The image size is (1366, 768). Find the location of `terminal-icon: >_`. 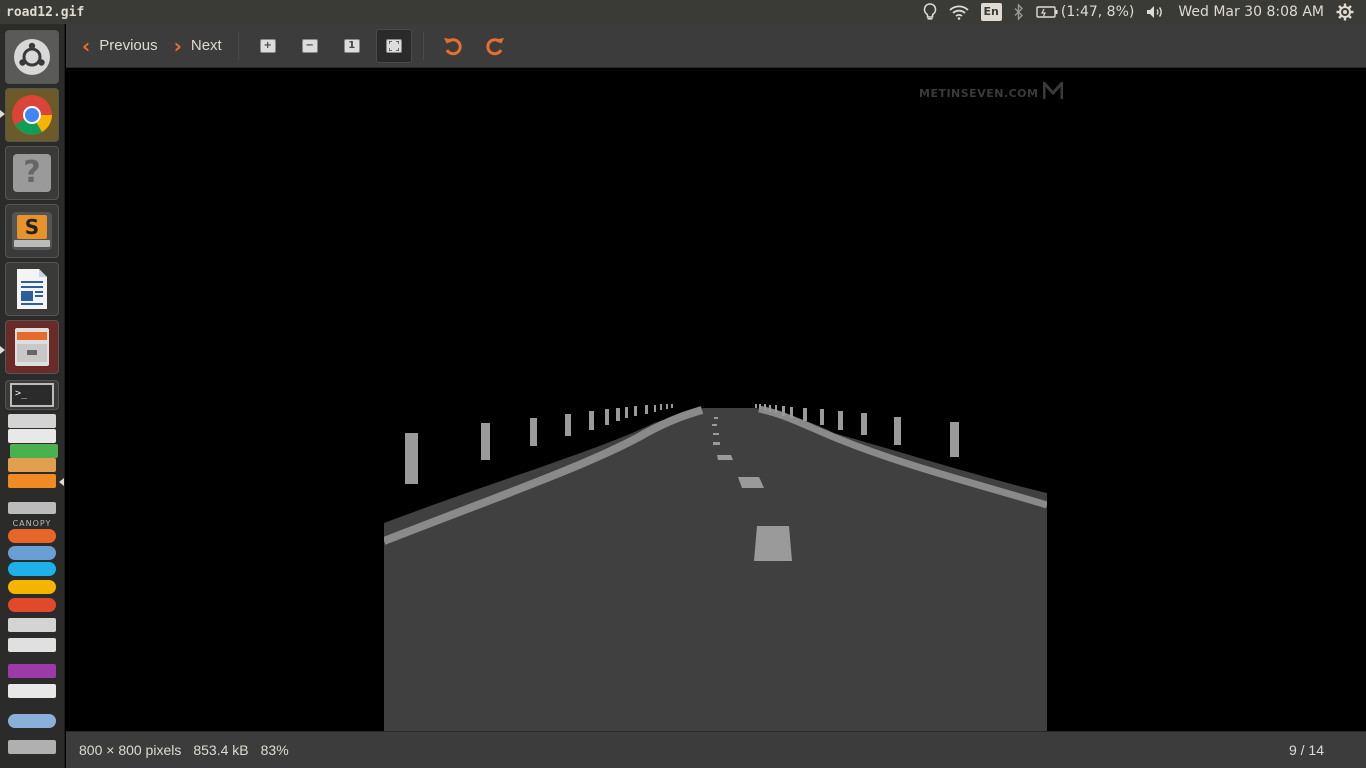

terminal-icon: >_ is located at coordinates (32, 395).